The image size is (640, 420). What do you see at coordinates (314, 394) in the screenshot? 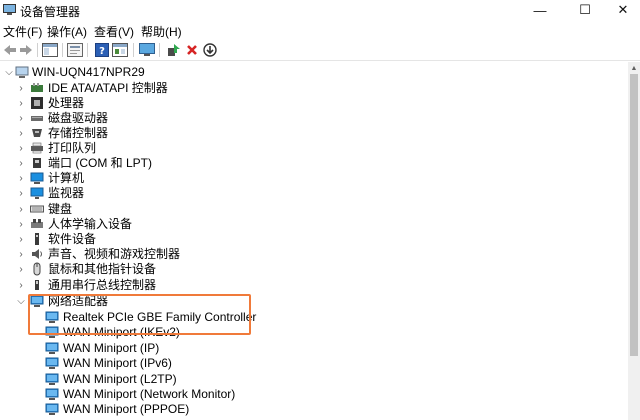
I see `device-item: WAN Miniport (Network Monitor)` at bounding box center [314, 394].